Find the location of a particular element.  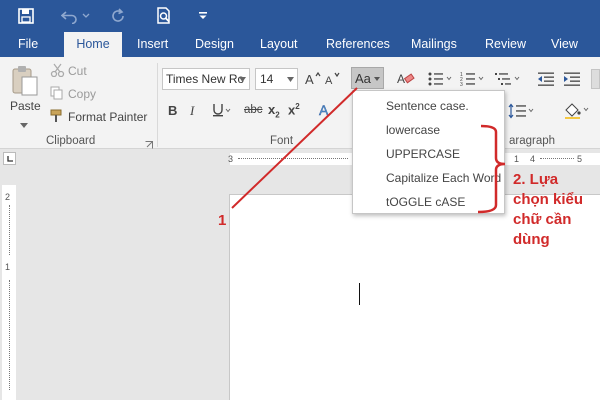

annotation-step-2-line-2: chọn kiểu is located at coordinates (548, 199).